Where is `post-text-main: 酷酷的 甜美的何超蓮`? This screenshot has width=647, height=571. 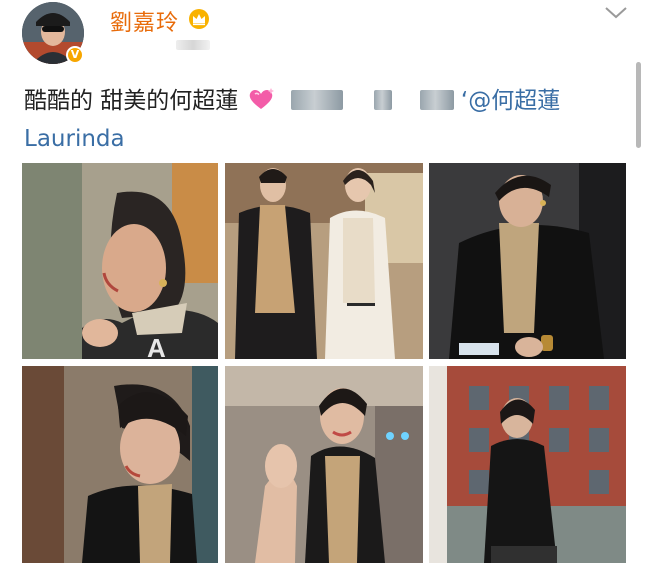
post-text-main: 酷酷的 甜美的何超蓮 is located at coordinates (131, 101).